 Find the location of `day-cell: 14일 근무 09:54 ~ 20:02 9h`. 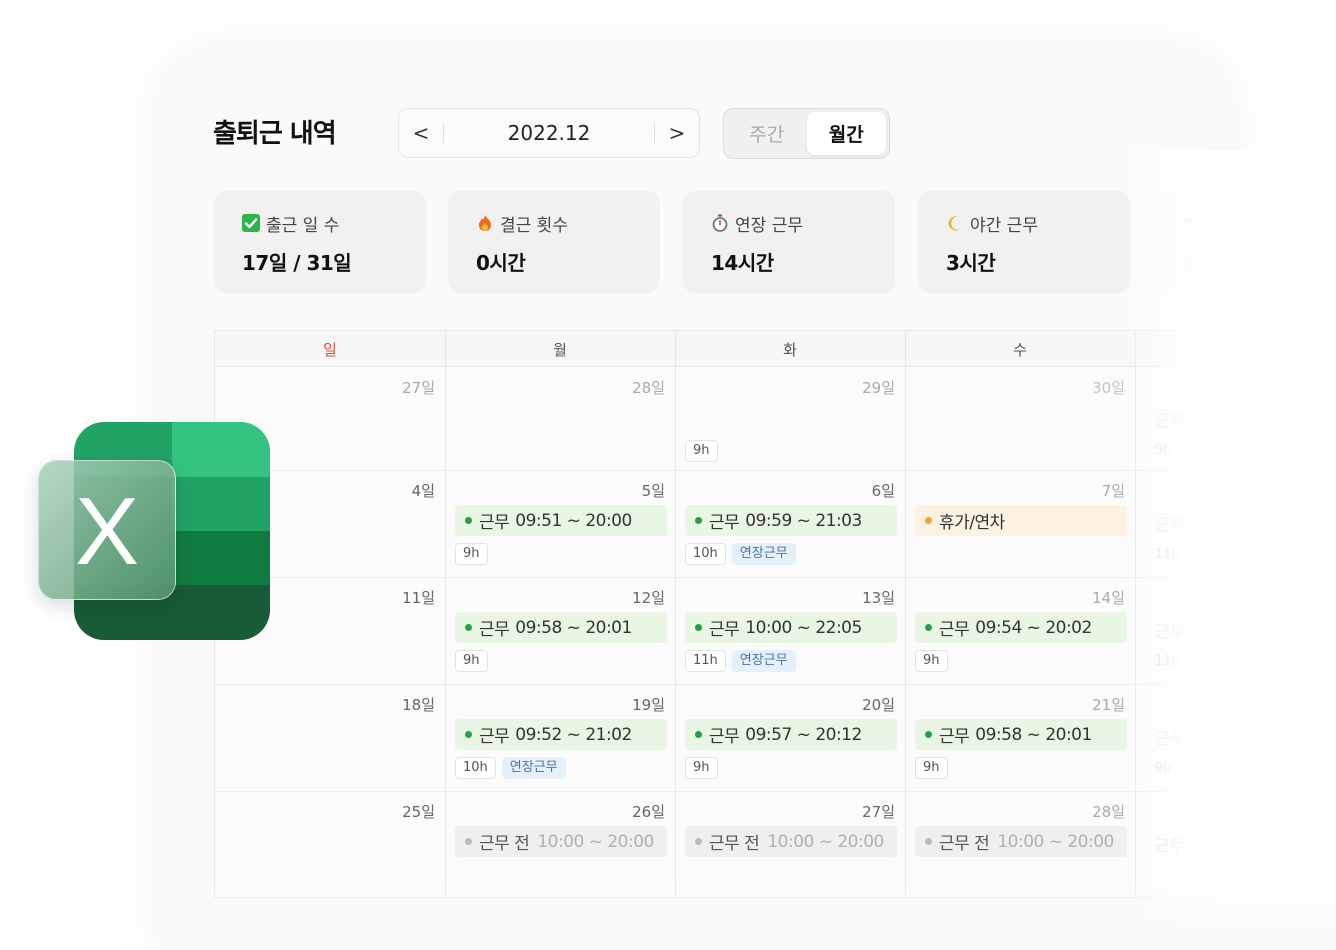

day-cell: 14일 근무 09:54 ~ 20:02 9h is located at coordinates (1020, 630).